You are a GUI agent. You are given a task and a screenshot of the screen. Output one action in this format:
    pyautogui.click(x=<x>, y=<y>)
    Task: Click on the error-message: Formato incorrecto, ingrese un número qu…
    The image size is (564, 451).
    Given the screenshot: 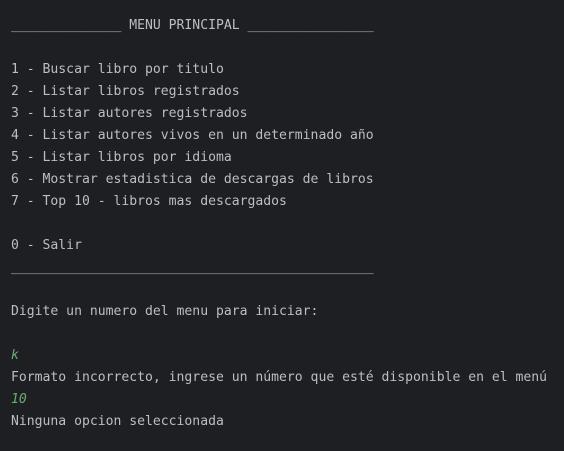 What is the action you would take?
    pyautogui.click(x=279, y=377)
    